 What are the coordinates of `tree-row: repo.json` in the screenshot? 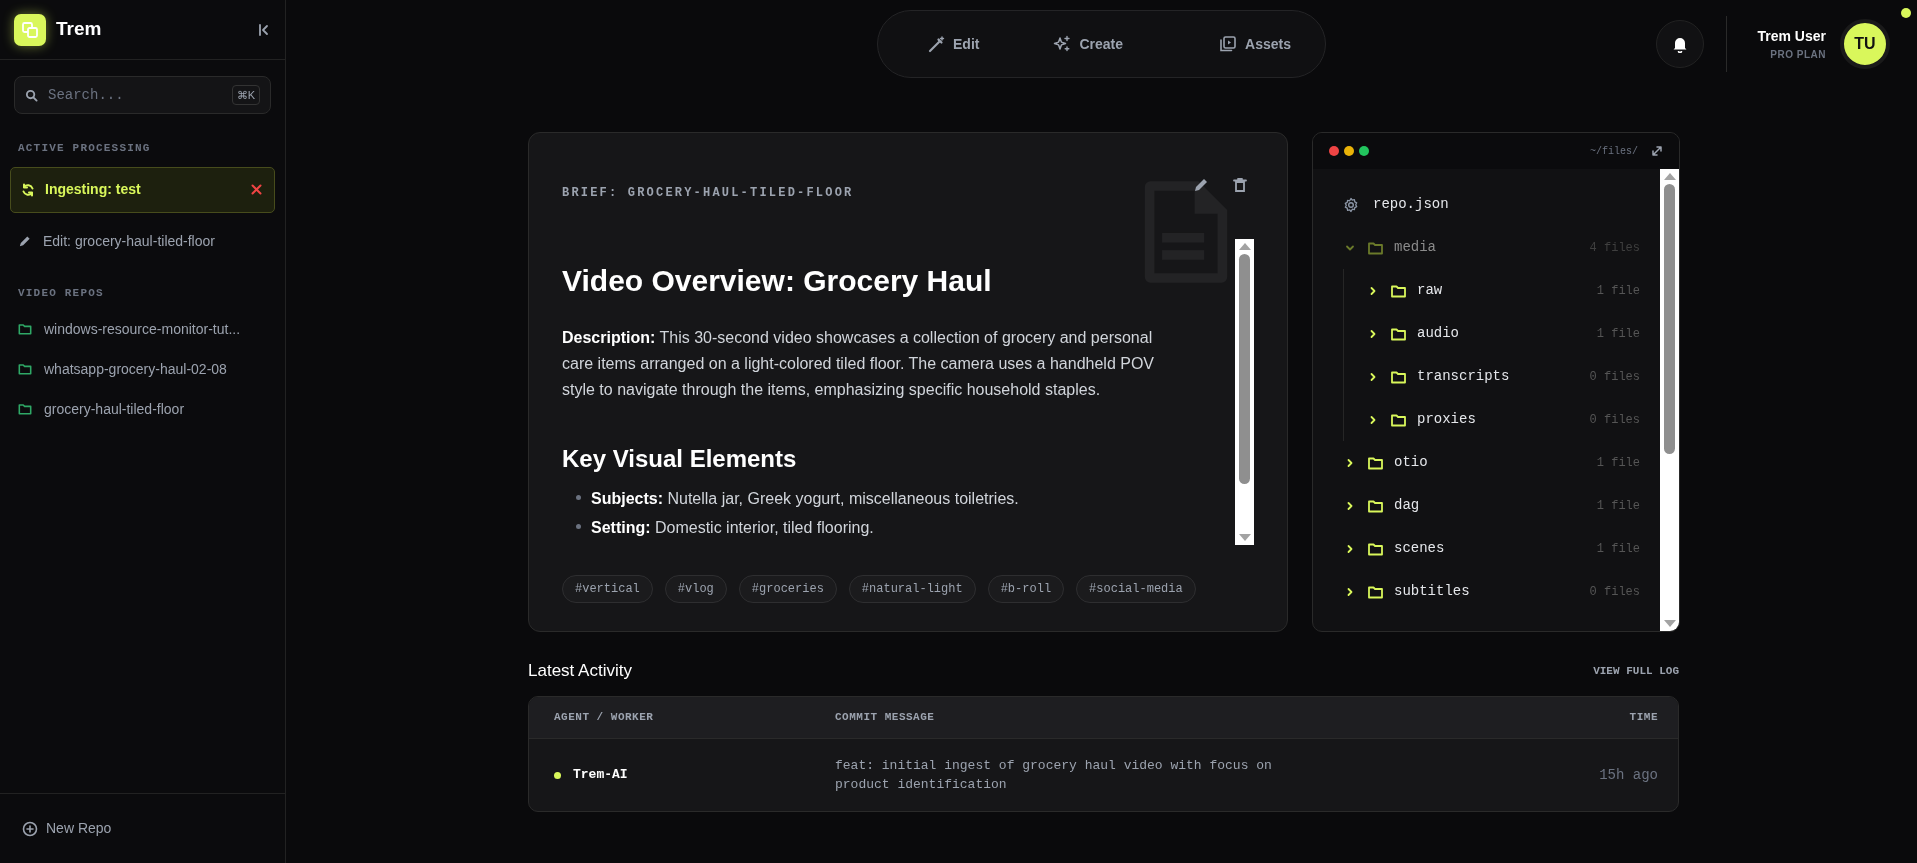 It's located at (1501, 204).